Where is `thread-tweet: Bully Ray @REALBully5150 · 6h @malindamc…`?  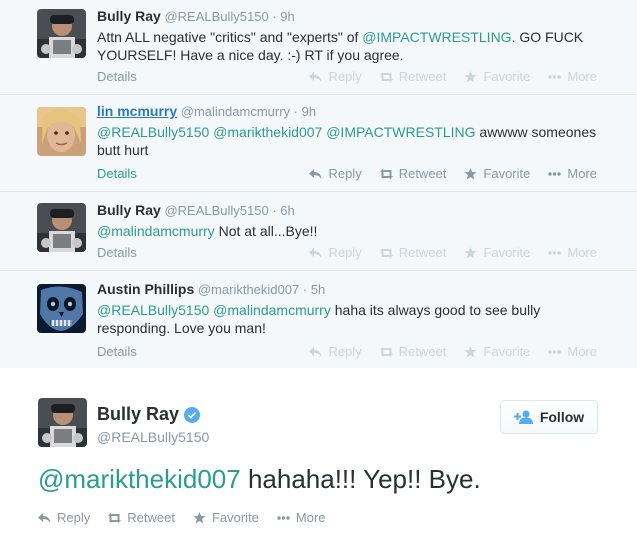
thread-tweet: Bully Ray @REALBully5150 · 6h @malindamc… is located at coordinates (318, 231).